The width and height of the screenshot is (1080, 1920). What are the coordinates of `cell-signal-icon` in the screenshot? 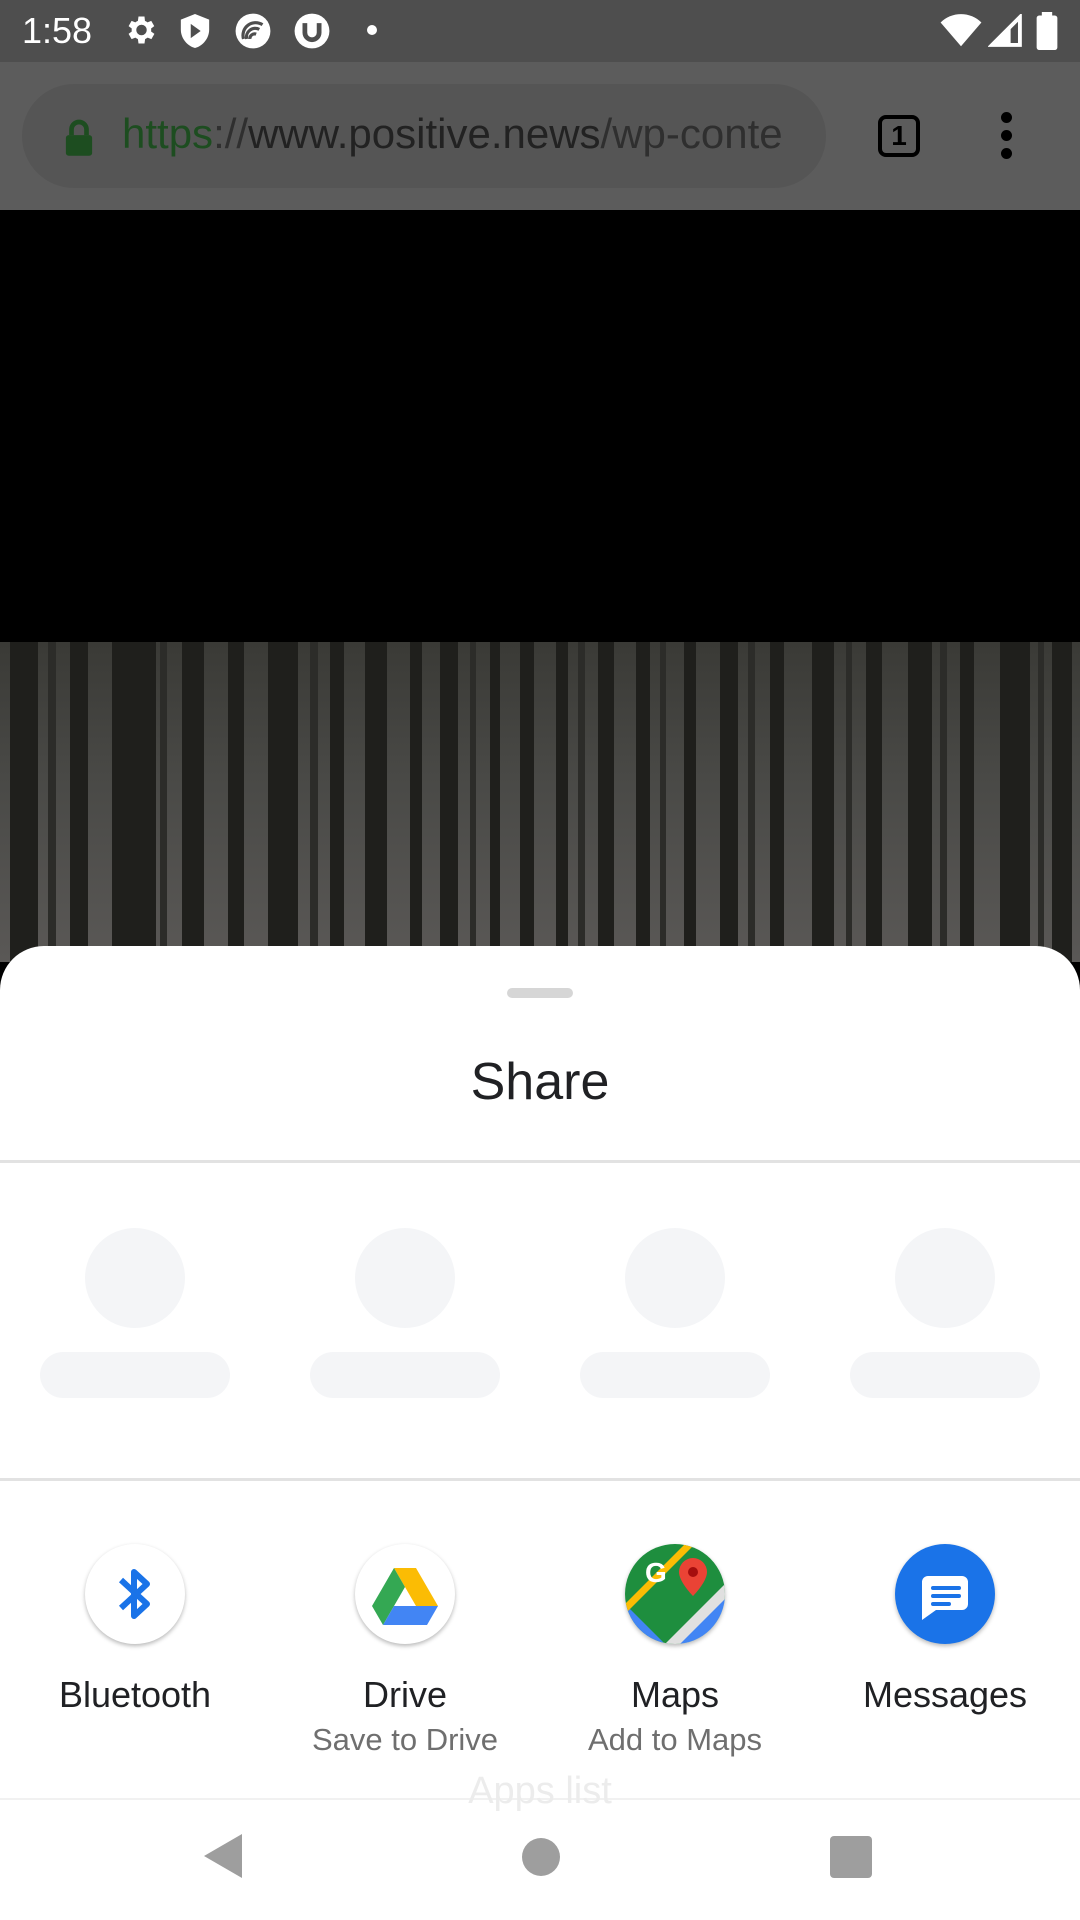 It's located at (1005, 30).